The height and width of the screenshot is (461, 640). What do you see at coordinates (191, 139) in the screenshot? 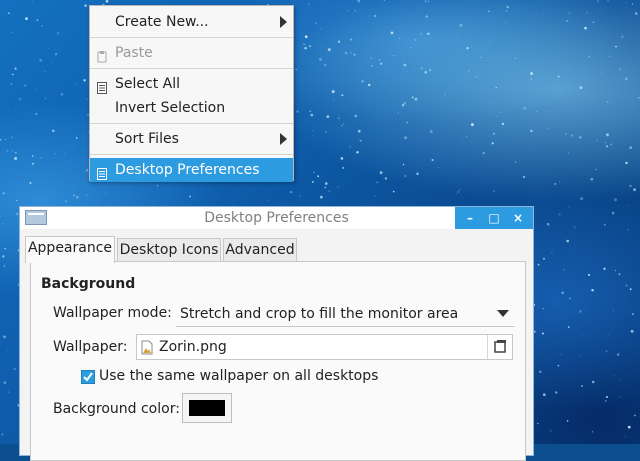
I see `menu-item-sort-files: Sort Files` at bounding box center [191, 139].